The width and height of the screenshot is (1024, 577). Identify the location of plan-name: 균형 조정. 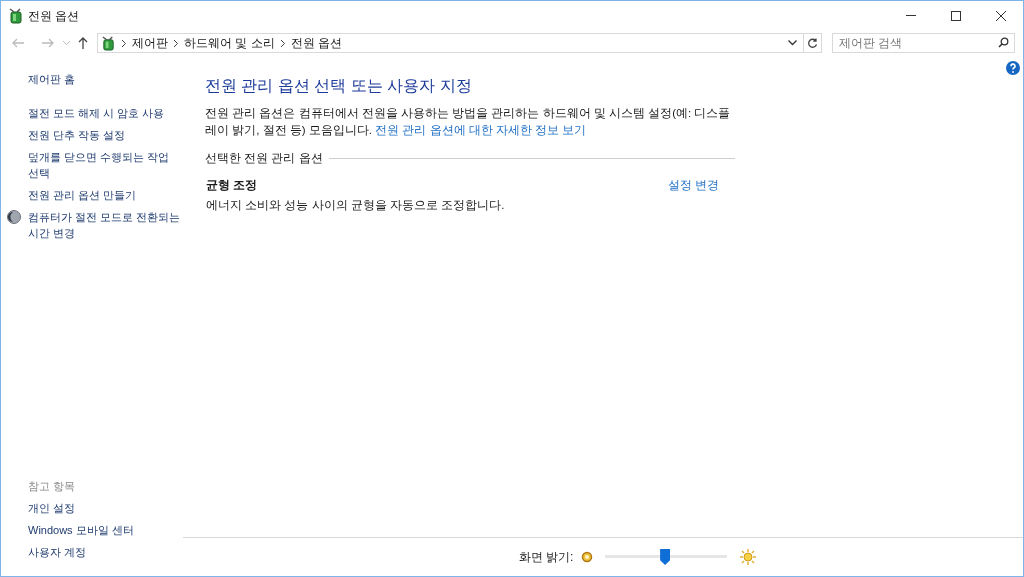
(232, 186).